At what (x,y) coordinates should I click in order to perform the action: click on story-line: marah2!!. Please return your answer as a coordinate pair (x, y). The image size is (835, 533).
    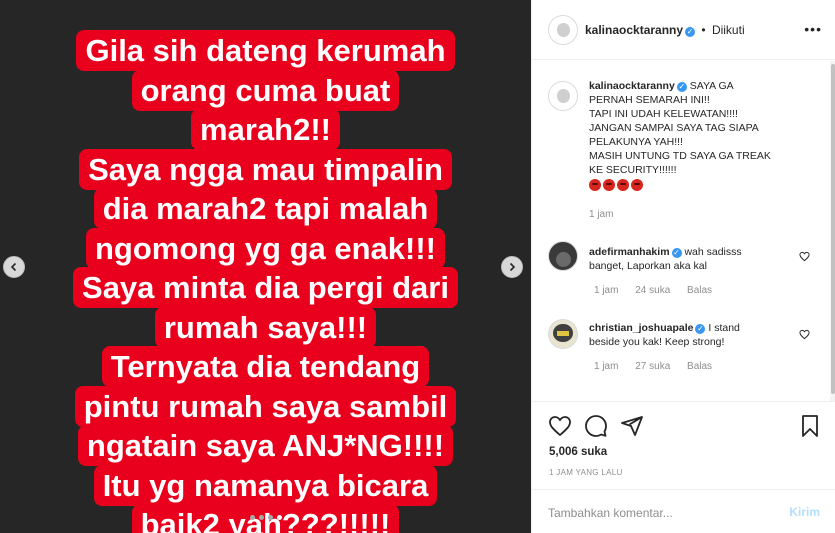
    Looking at the image, I should click on (265, 129).